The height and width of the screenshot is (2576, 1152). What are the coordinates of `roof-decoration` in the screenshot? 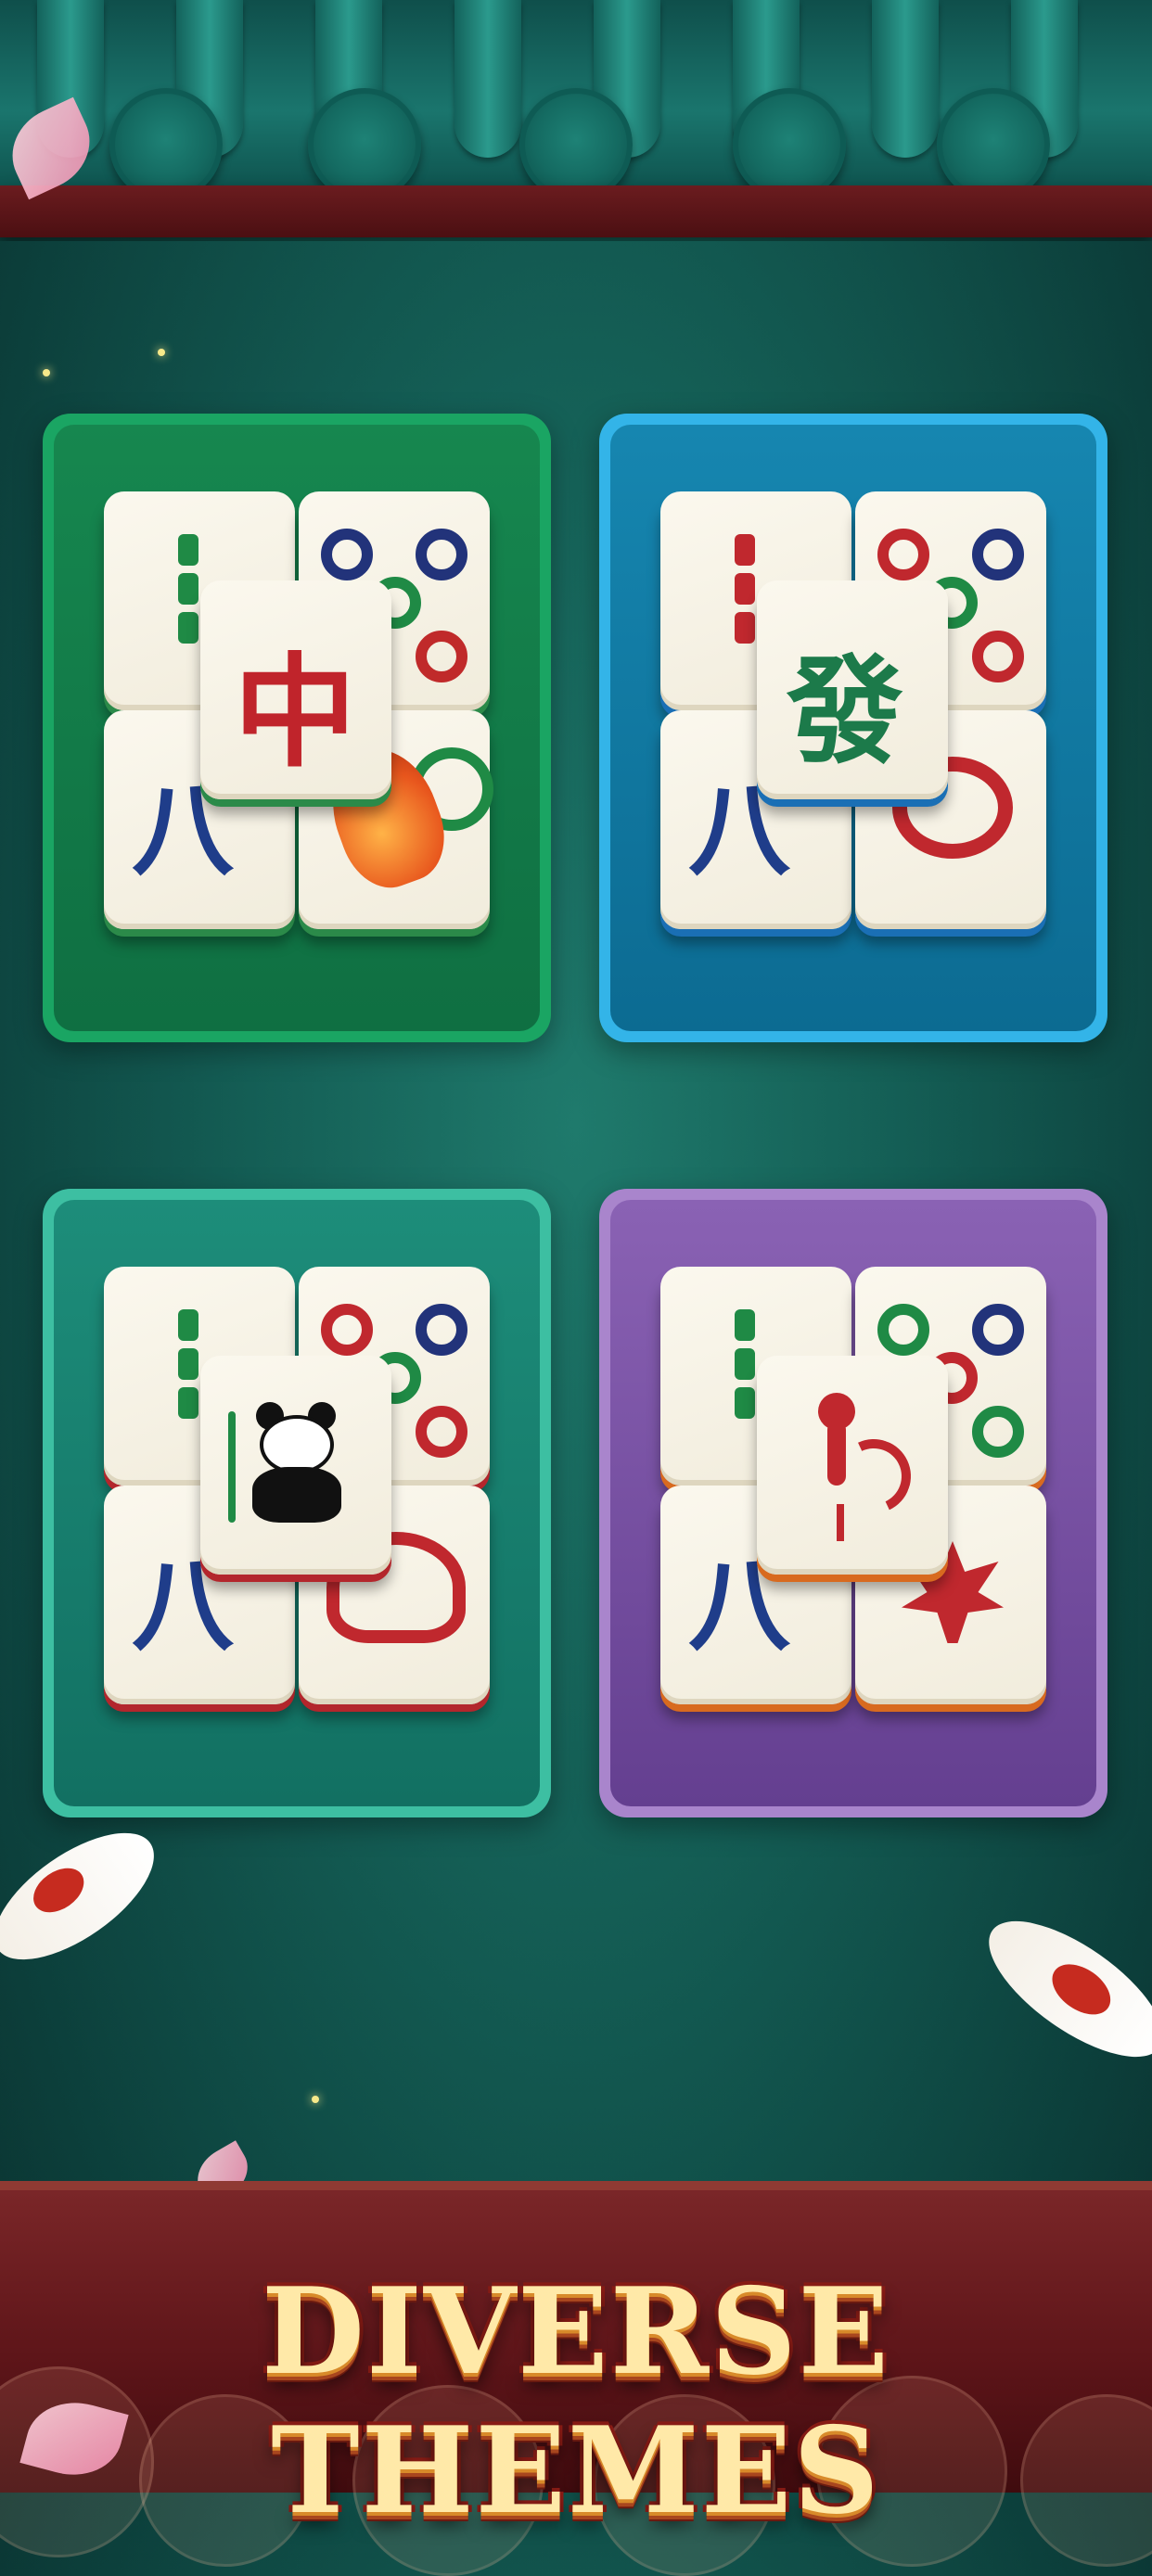 It's located at (576, 120).